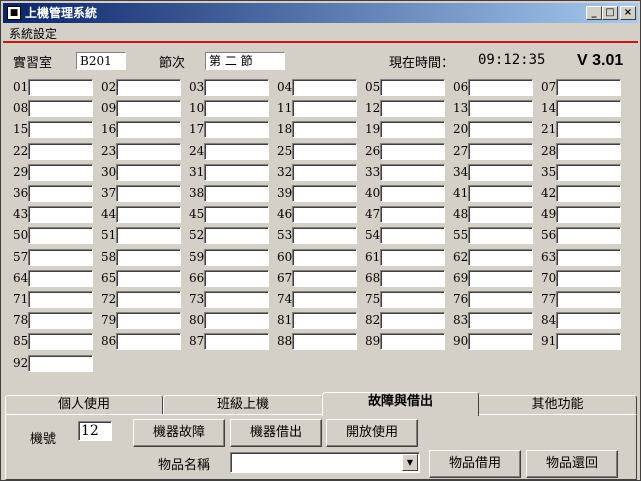 The width and height of the screenshot is (641, 481). I want to click on close-button: ×, so click(628, 13).